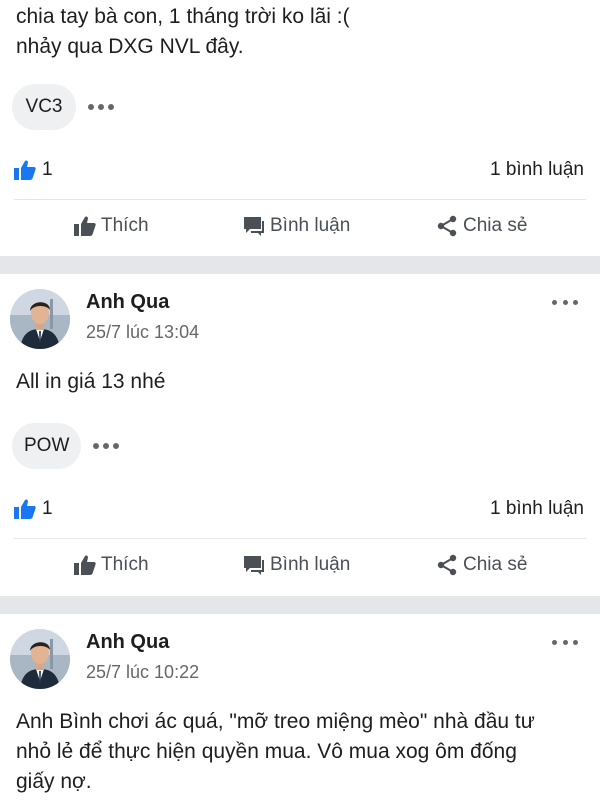 Image resolution: width=600 pixels, height=800 pixels. I want to click on stock-tag: VC3, so click(44, 107).